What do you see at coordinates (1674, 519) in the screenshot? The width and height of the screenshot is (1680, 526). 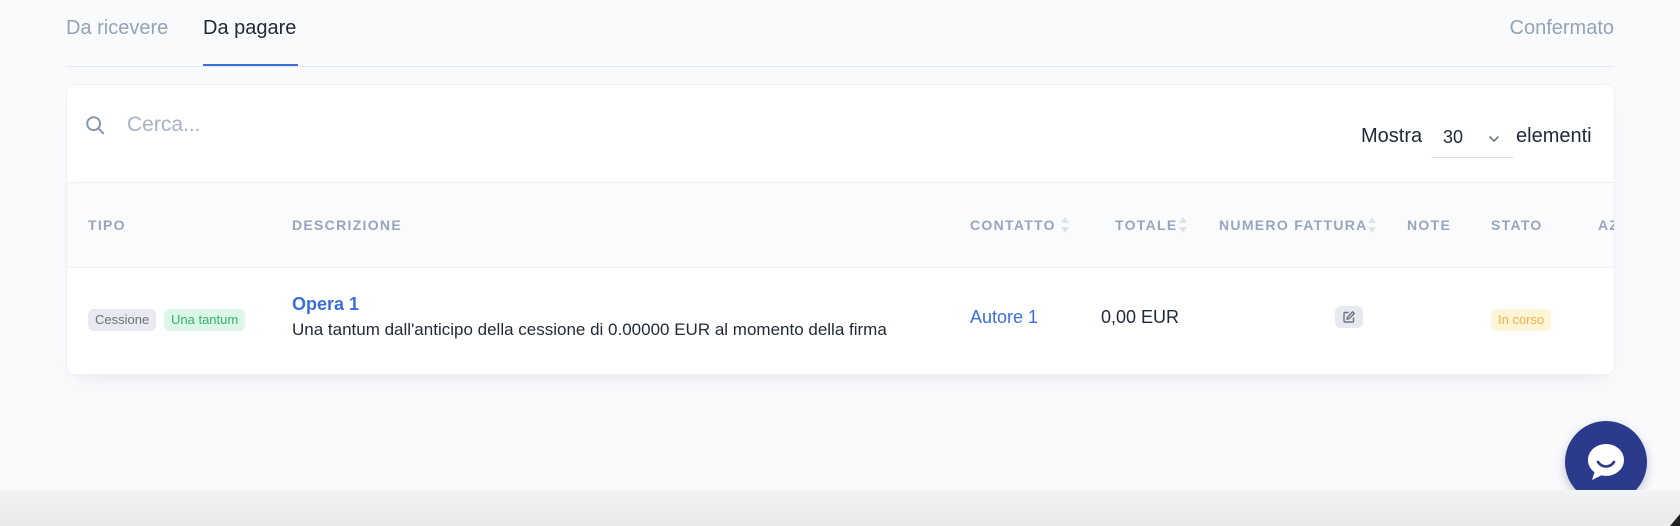 I see `resize-handle-icon` at bounding box center [1674, 519].